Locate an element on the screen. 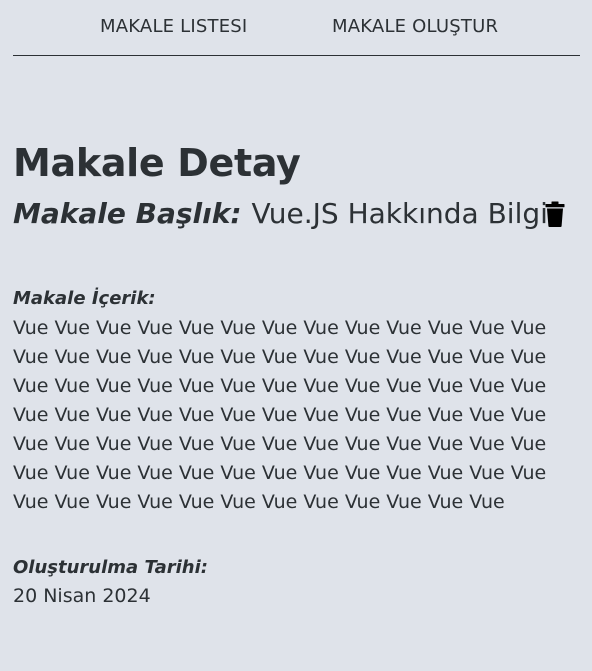  nav-link-create-article: MAKALE OLUŞTUR is located at coordinates (415, 26).